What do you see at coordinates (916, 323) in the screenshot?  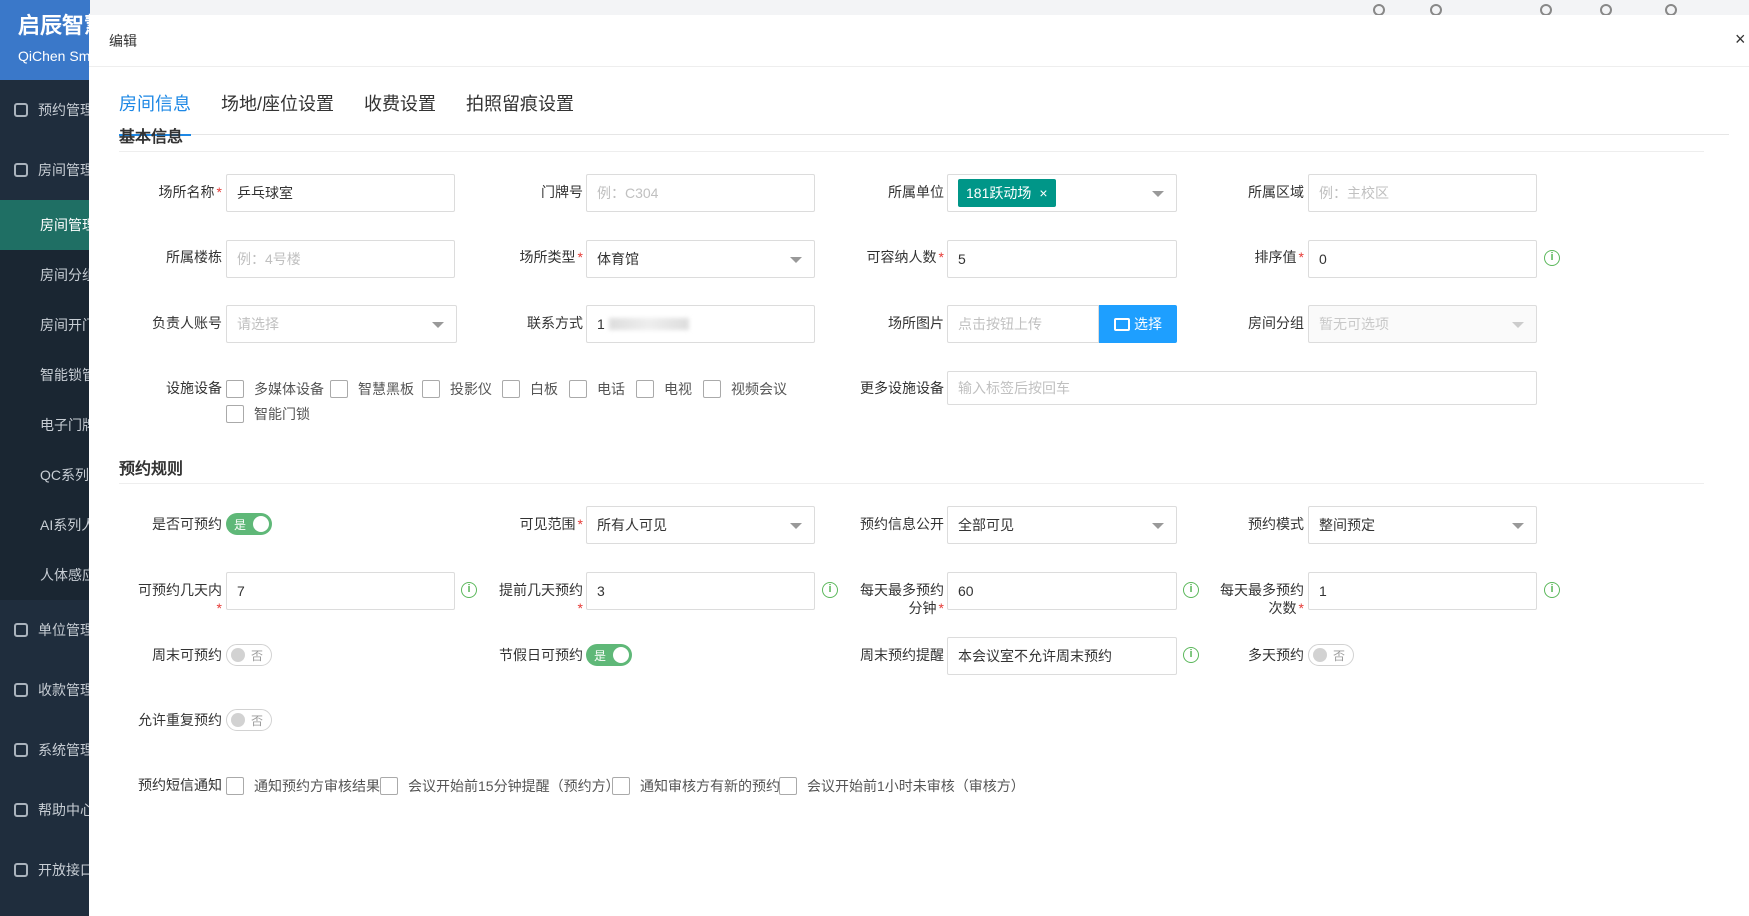 I see `picture-label: 场所图片` at bounding box center [916, 323].